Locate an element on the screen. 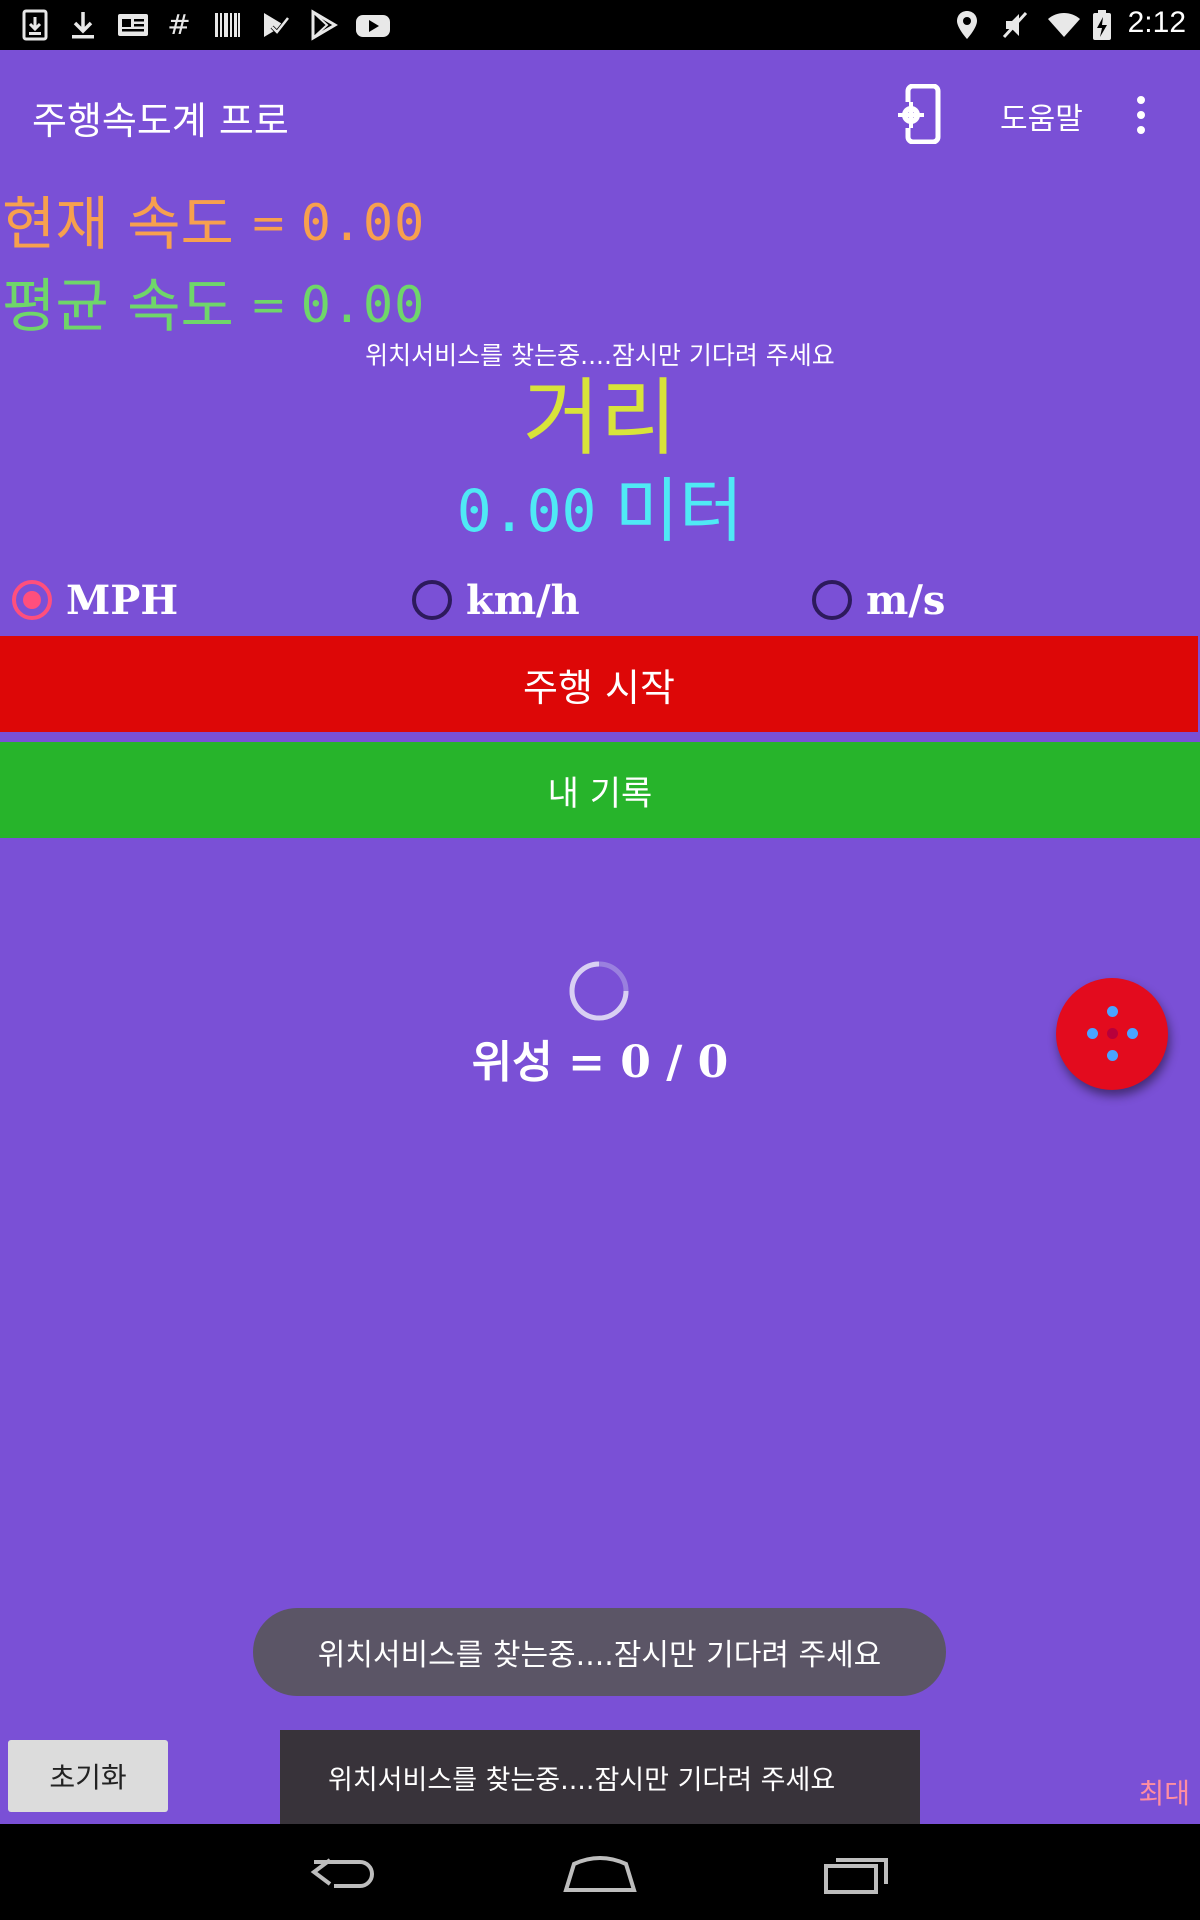 Image resolution: width=1200 pixels, height=1920 pixels. reset-button: 초기화 is located at coordinates (88, 1776).